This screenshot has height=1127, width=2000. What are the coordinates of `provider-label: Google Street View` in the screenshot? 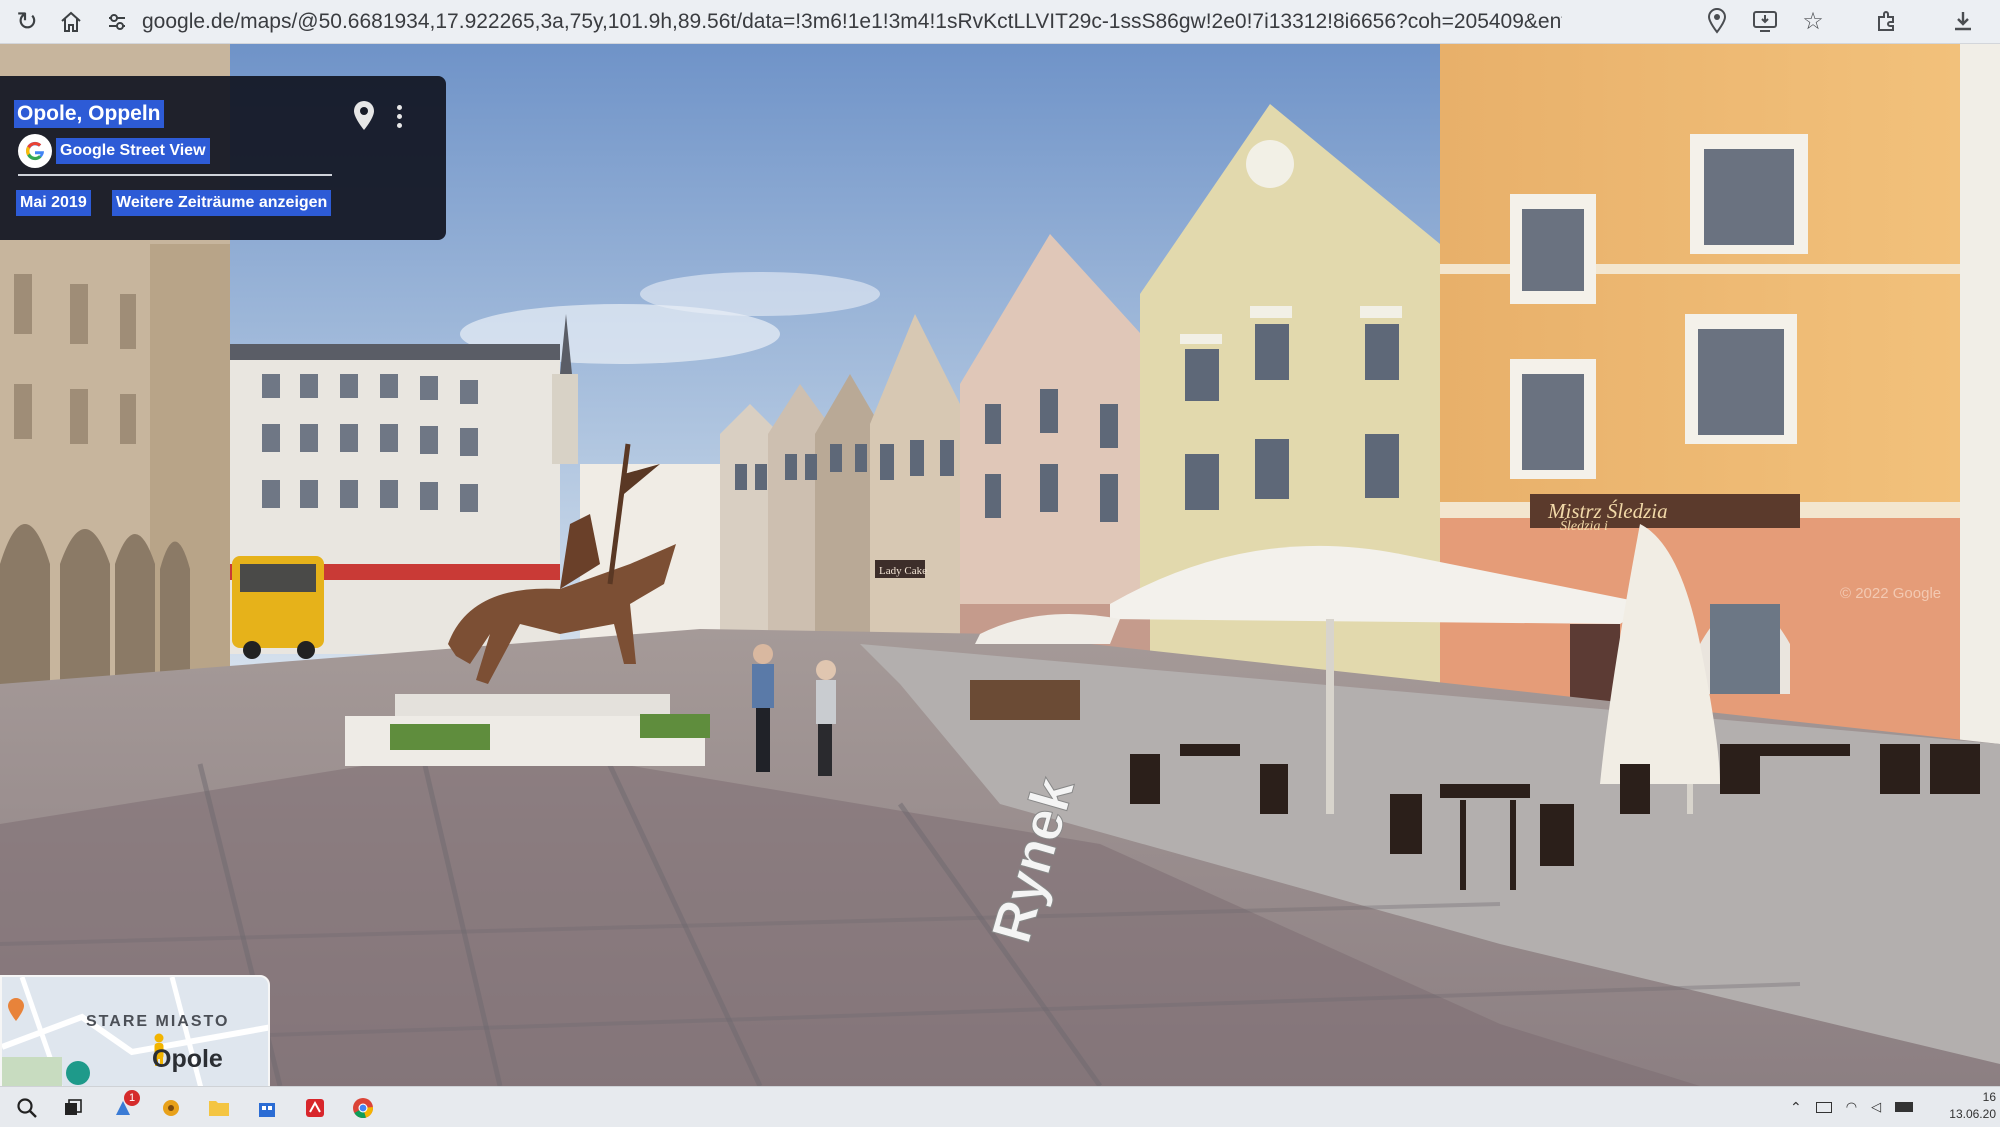 It's located at (133, 151).